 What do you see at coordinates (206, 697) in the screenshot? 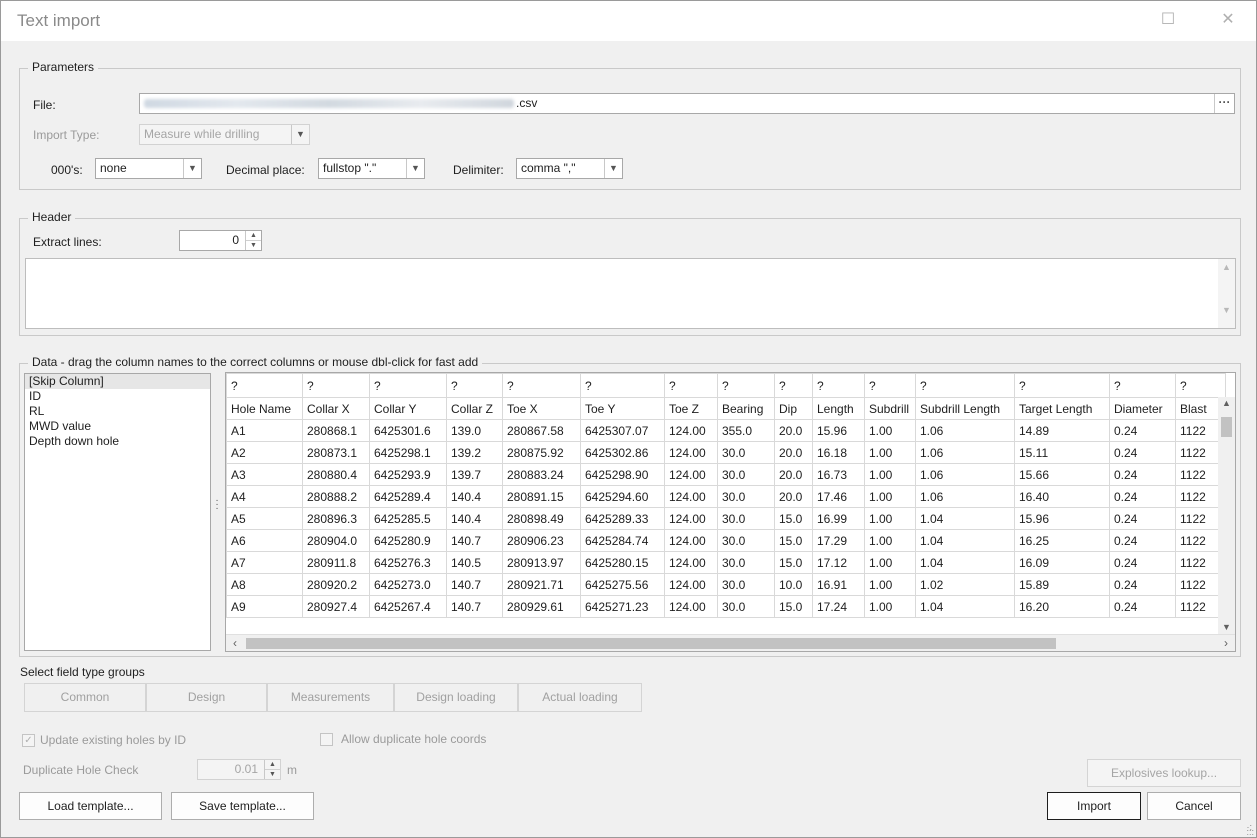
I see `design-group-button: Design` at bounding box center [206, 697].